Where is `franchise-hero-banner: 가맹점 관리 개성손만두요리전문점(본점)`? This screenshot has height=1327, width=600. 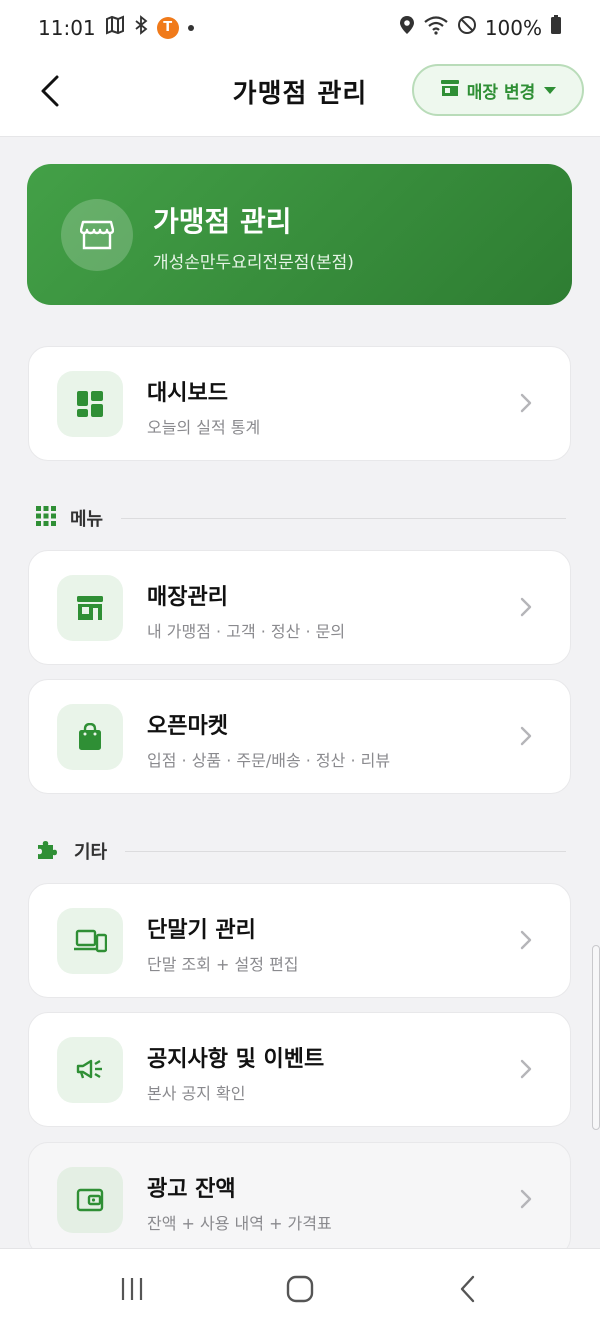 franchise-hero-banner: 가맹점 관리 개성손만두요리전문점(본점) is located at coordinates (299, 234).